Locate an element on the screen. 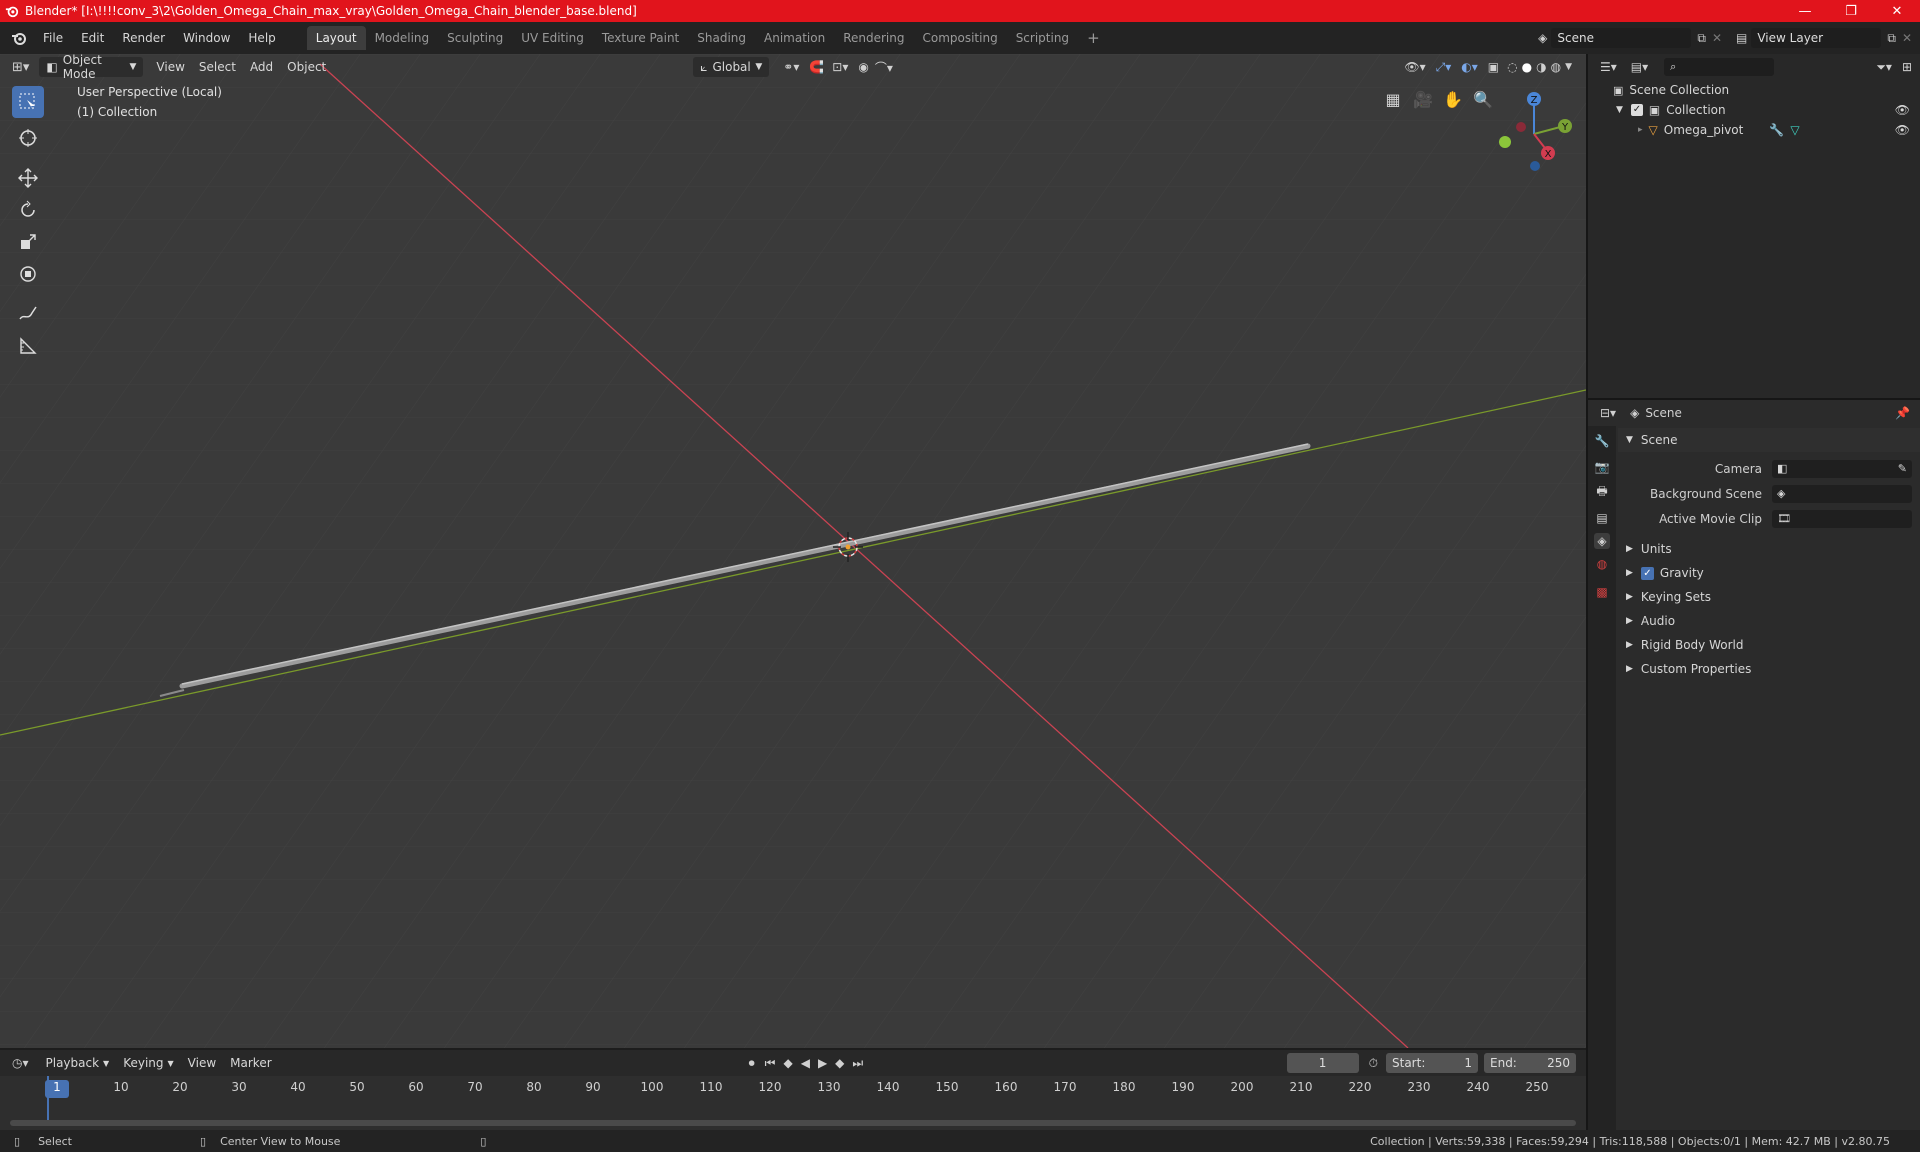 This screenshot has height=1152, width=1920. modifier-wrench-icon: 🔧 is located at coordinates (1776, 130).